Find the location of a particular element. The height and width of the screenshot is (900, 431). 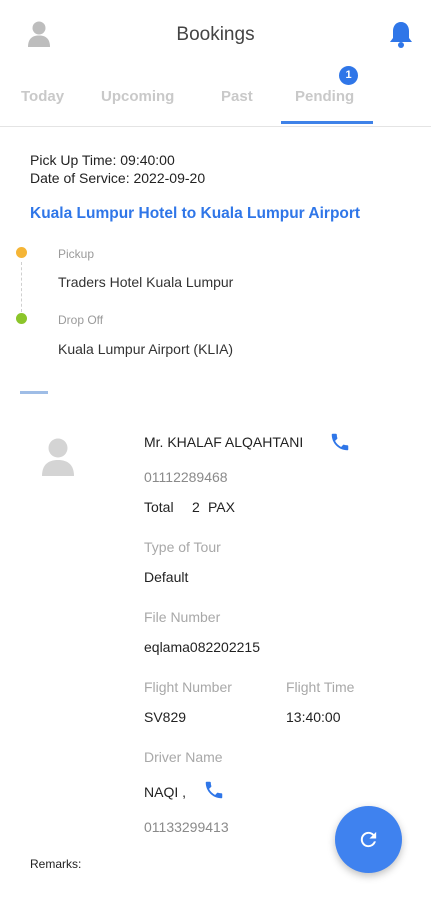

active-tab-indicator is located at coordinates (327, 122).